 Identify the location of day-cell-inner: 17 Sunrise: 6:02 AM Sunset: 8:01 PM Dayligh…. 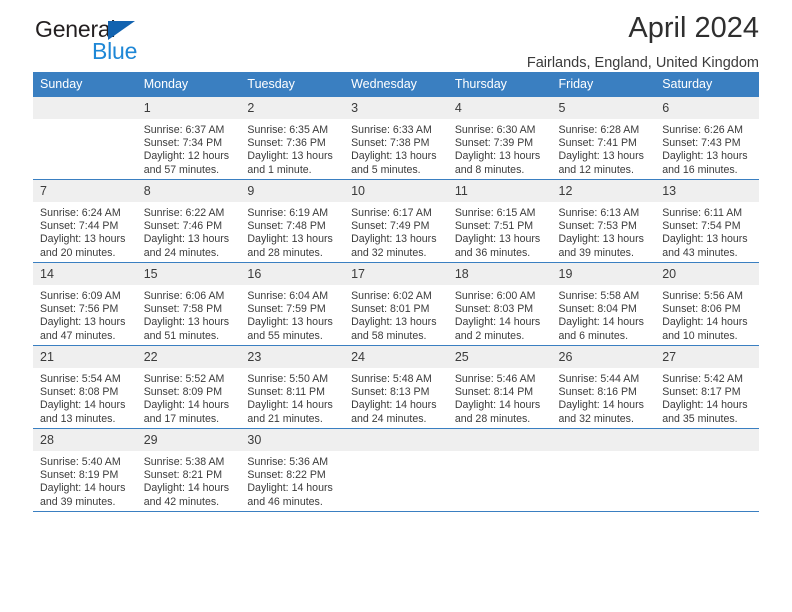
(396, 304).